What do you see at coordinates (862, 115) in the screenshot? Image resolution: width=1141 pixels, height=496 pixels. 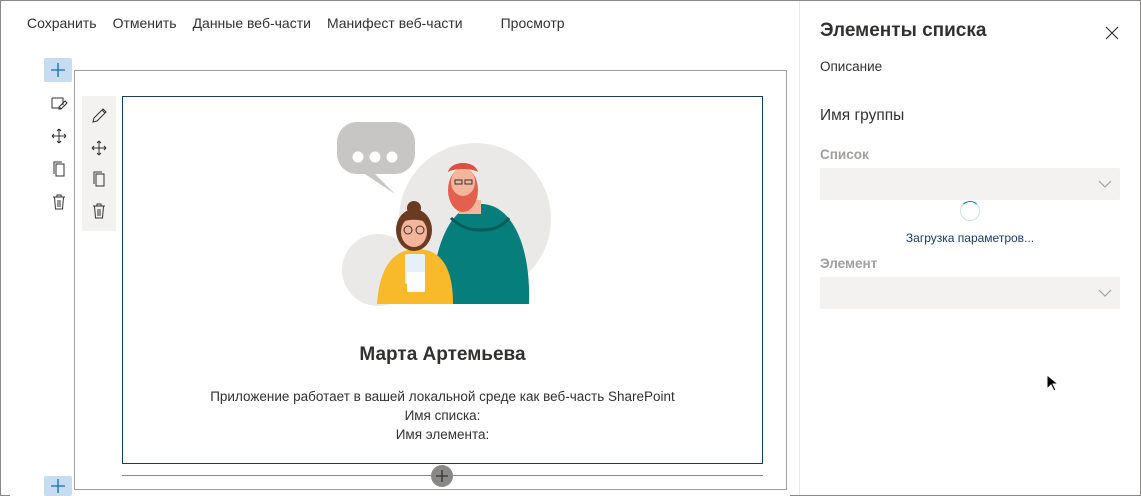 I see `group-name-heading: Имя группы` at bounding box center [862, 115].